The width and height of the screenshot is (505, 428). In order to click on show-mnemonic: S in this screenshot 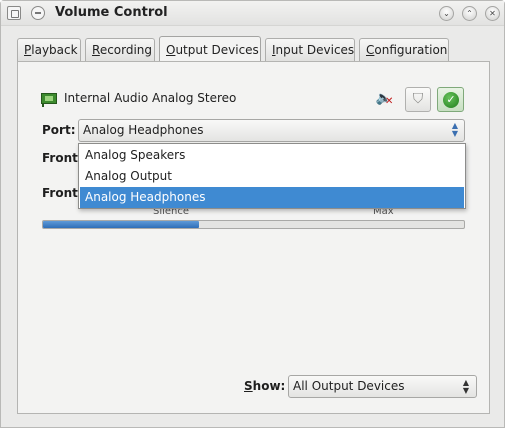, I will do `click(248, 386)`.